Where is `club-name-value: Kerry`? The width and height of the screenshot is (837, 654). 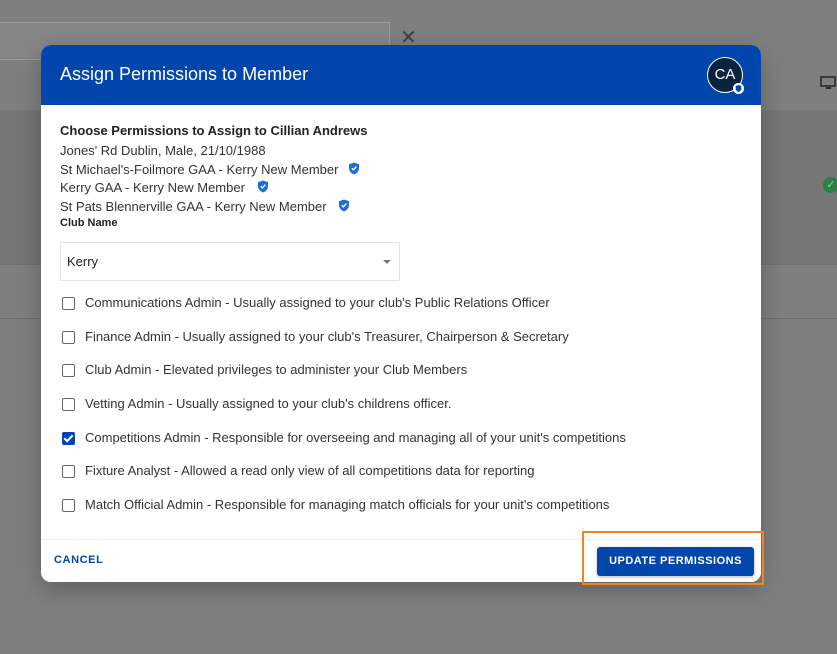
club-name-value: Kerry is located at coordinates (83, 261).